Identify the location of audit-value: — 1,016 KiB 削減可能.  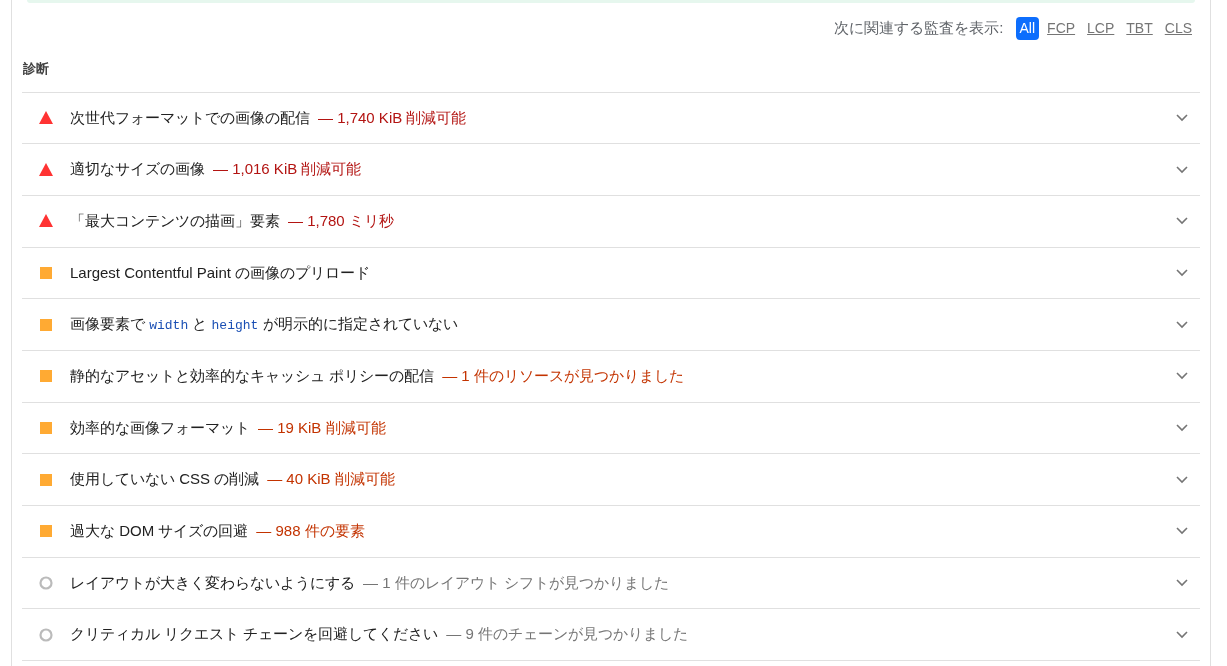
(287, 169).